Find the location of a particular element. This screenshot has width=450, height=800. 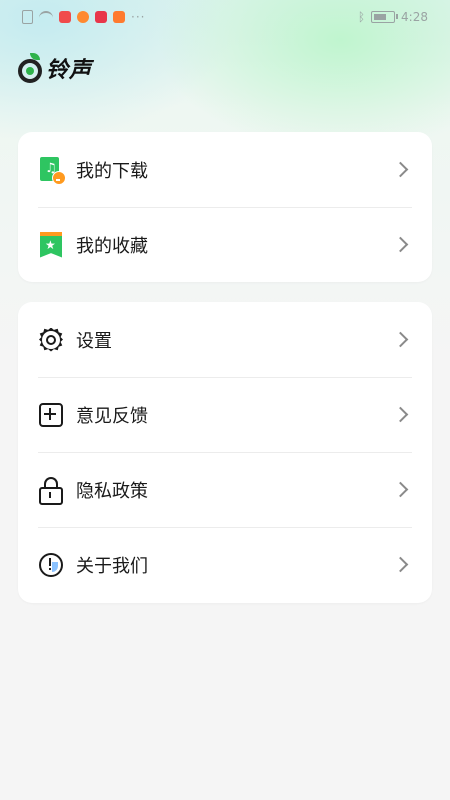

menu-item-downloads: ♫ 我的下载 is located at coordinates (225, 169).